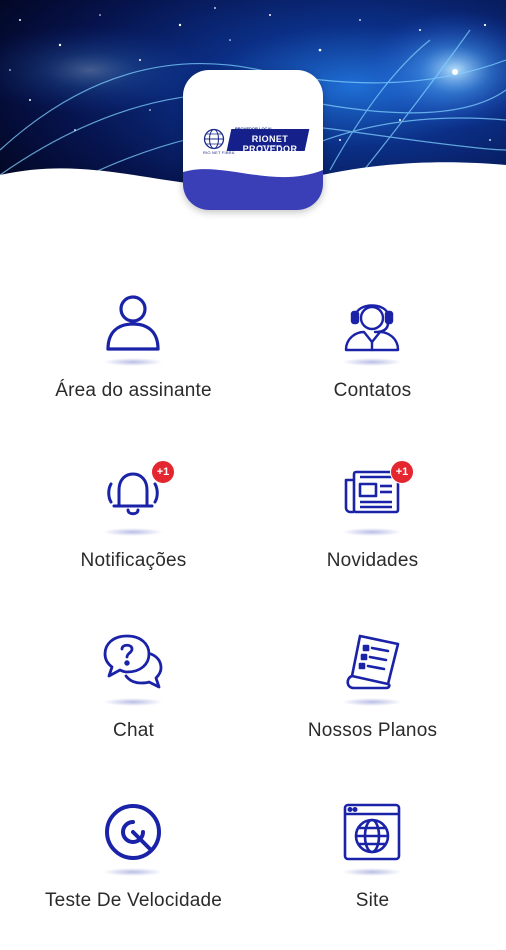 Image resolution: width=506 pixels, height=950 pixels. What do you see at coordinates (372, 900) in the screenshot?
I see `menu-label: Site` at bounding box center [372, 900].